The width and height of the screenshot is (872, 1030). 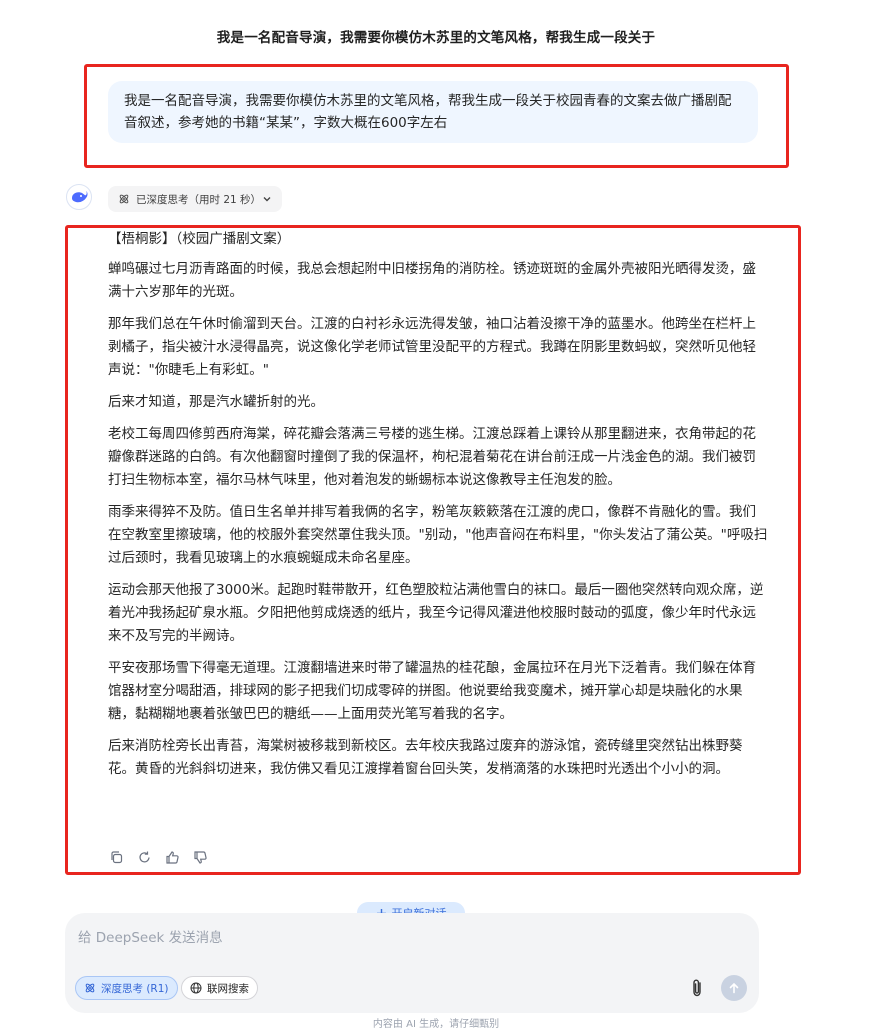 What do you see at coordinates (196, 988) in the screenshot?
I see `globe-icon` at bounding box center [196, 988].